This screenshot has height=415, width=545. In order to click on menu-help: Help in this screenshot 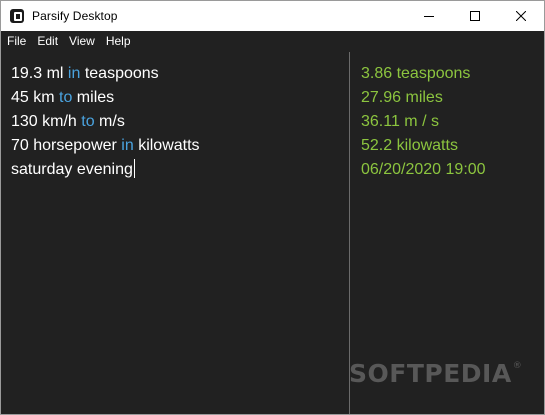, I will do `click(118, 41)`.